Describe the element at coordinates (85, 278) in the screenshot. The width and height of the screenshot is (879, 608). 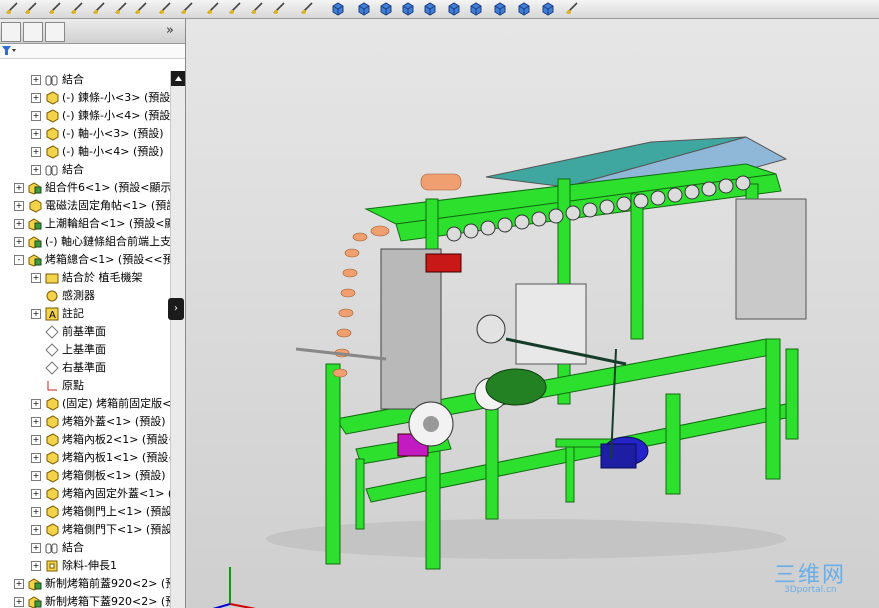
I see `tree-item: + 結合於 植毛機架` at that location.